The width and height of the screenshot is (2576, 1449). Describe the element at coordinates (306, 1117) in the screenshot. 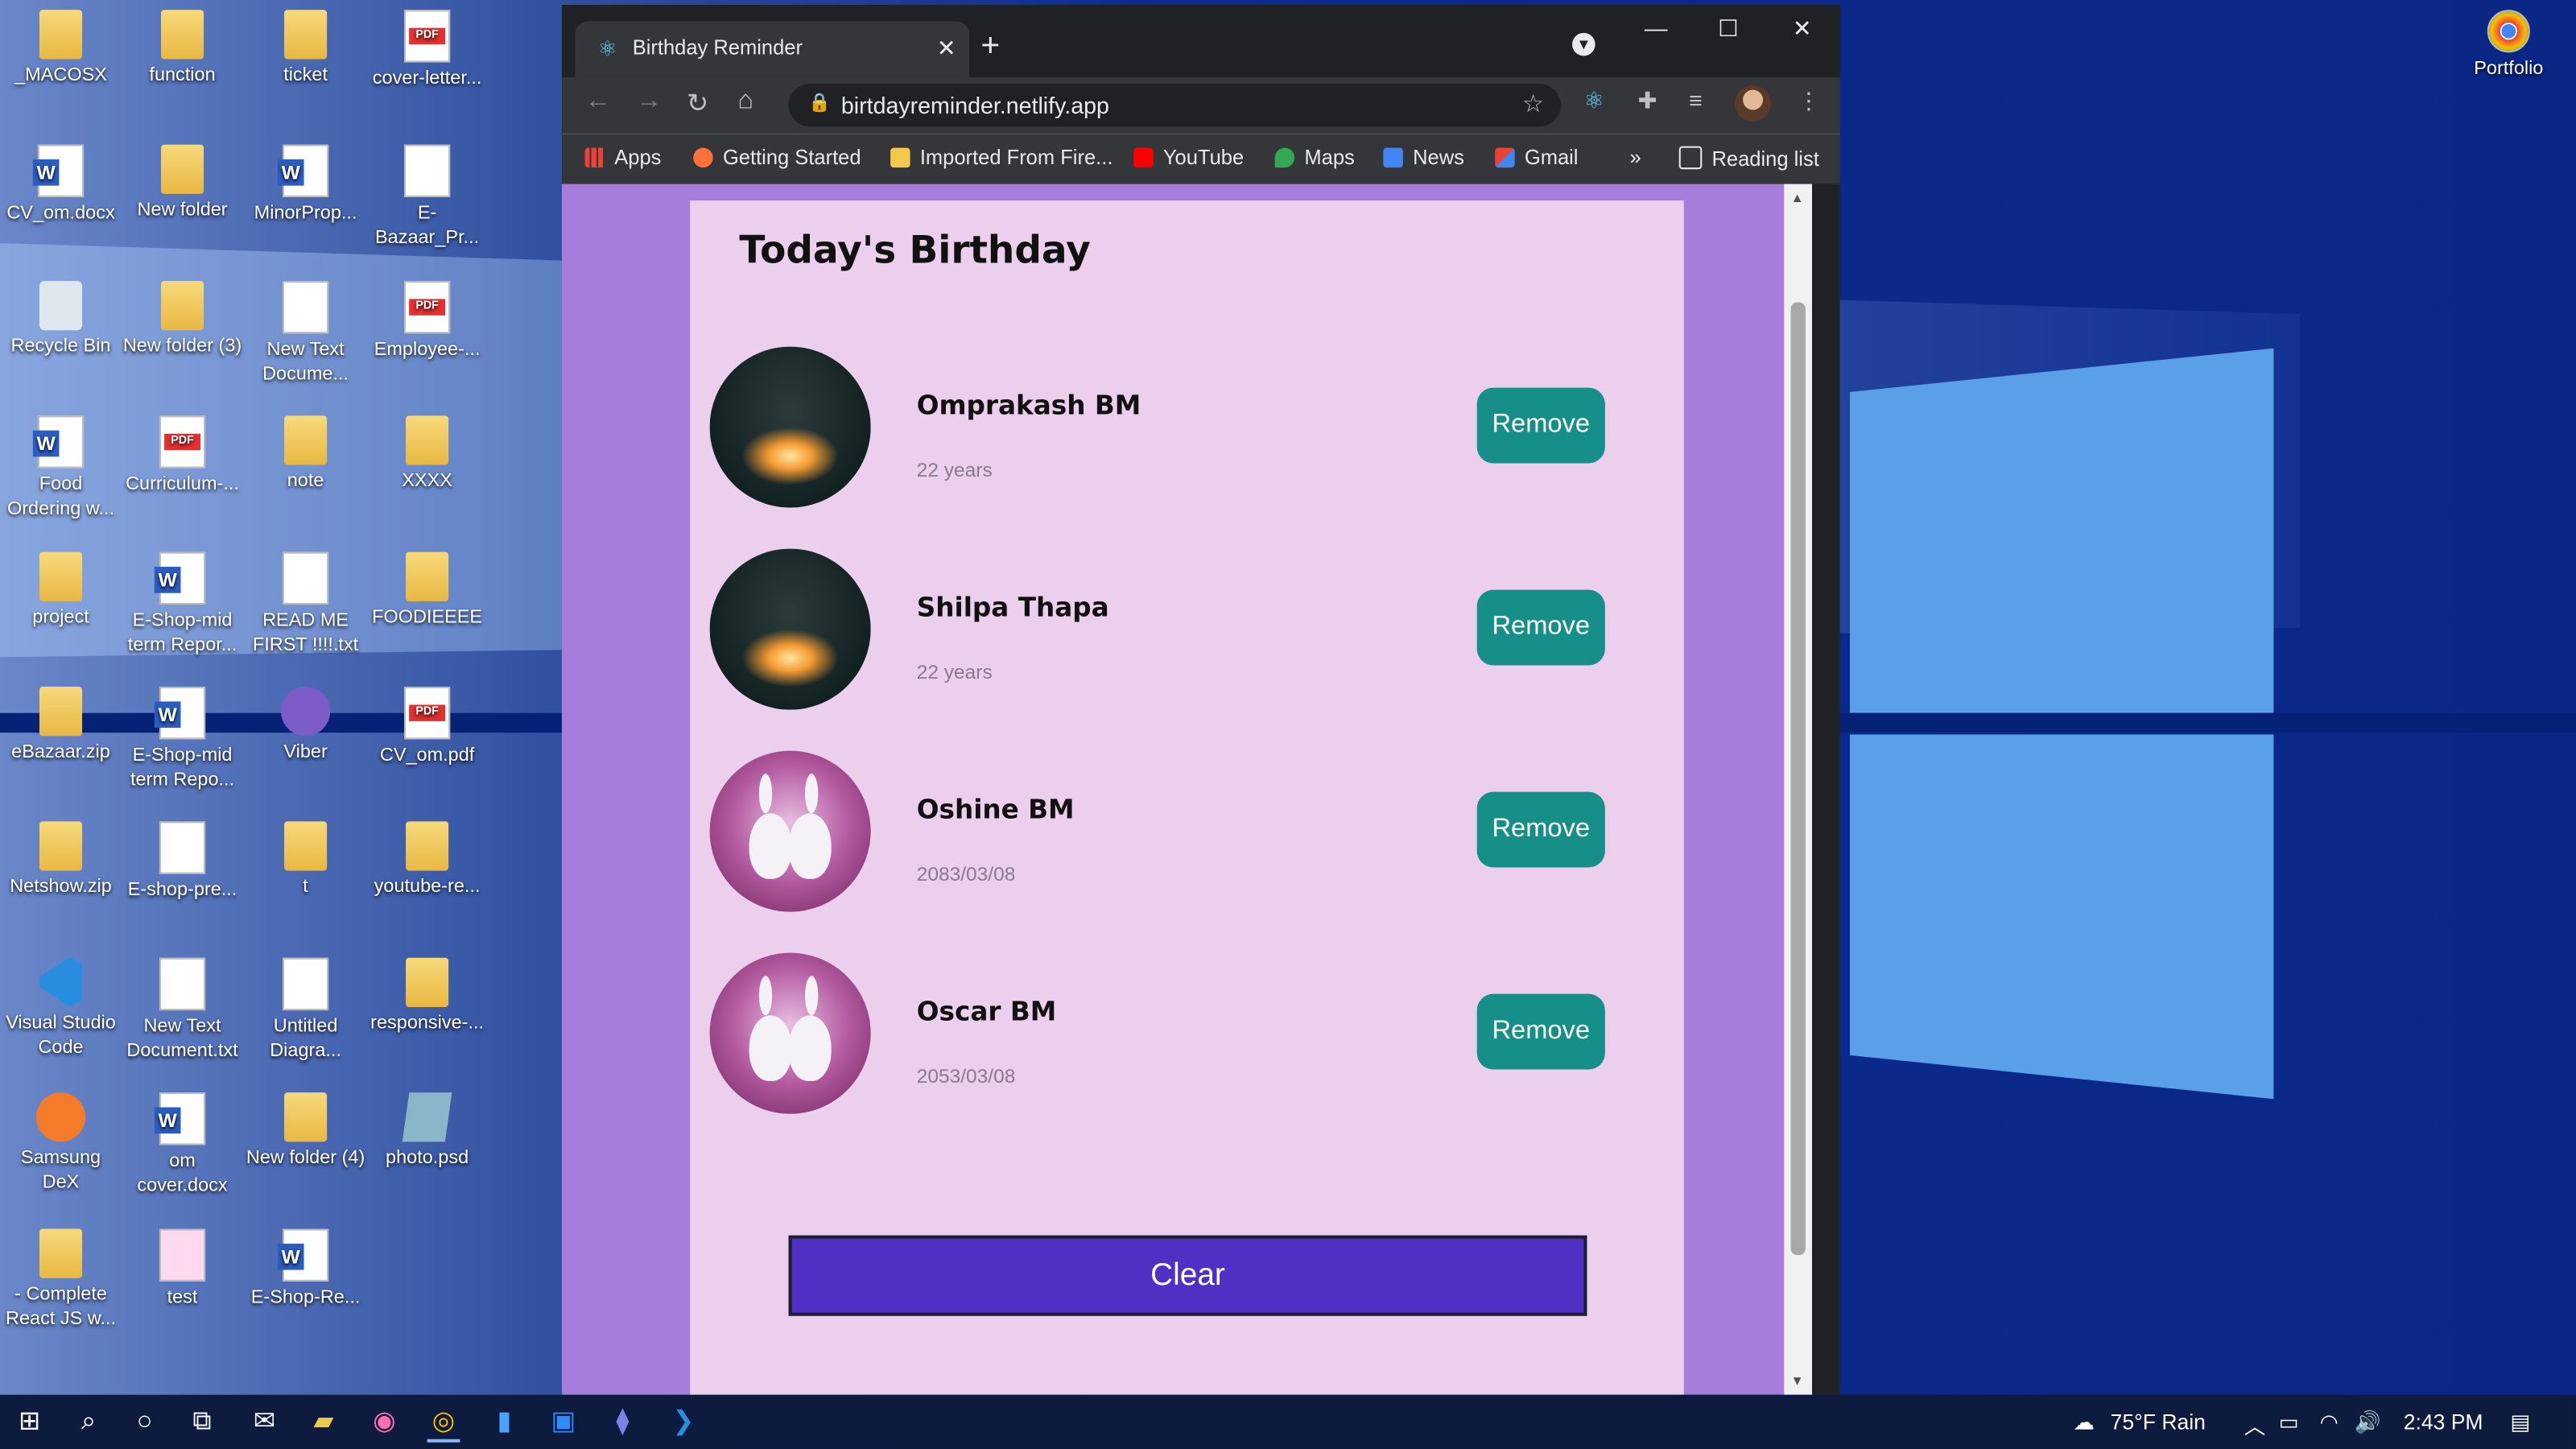

I see `folder-icon` at that location.